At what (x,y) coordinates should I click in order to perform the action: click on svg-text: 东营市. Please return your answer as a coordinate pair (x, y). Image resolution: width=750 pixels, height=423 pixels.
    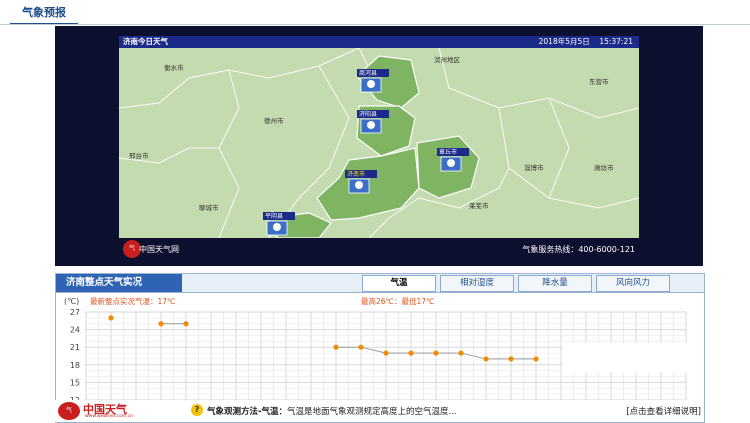
    Looking at the image, I should click on (599, 81).